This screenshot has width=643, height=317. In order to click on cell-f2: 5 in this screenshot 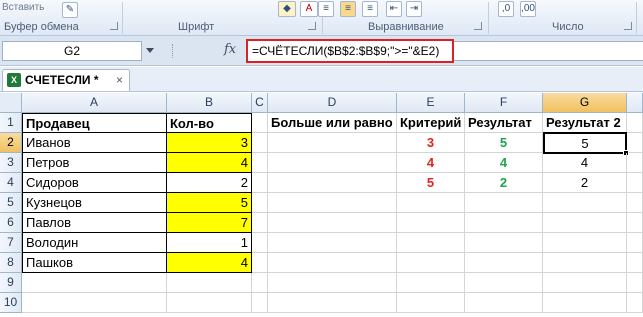, I will do `click(504, 143)`.